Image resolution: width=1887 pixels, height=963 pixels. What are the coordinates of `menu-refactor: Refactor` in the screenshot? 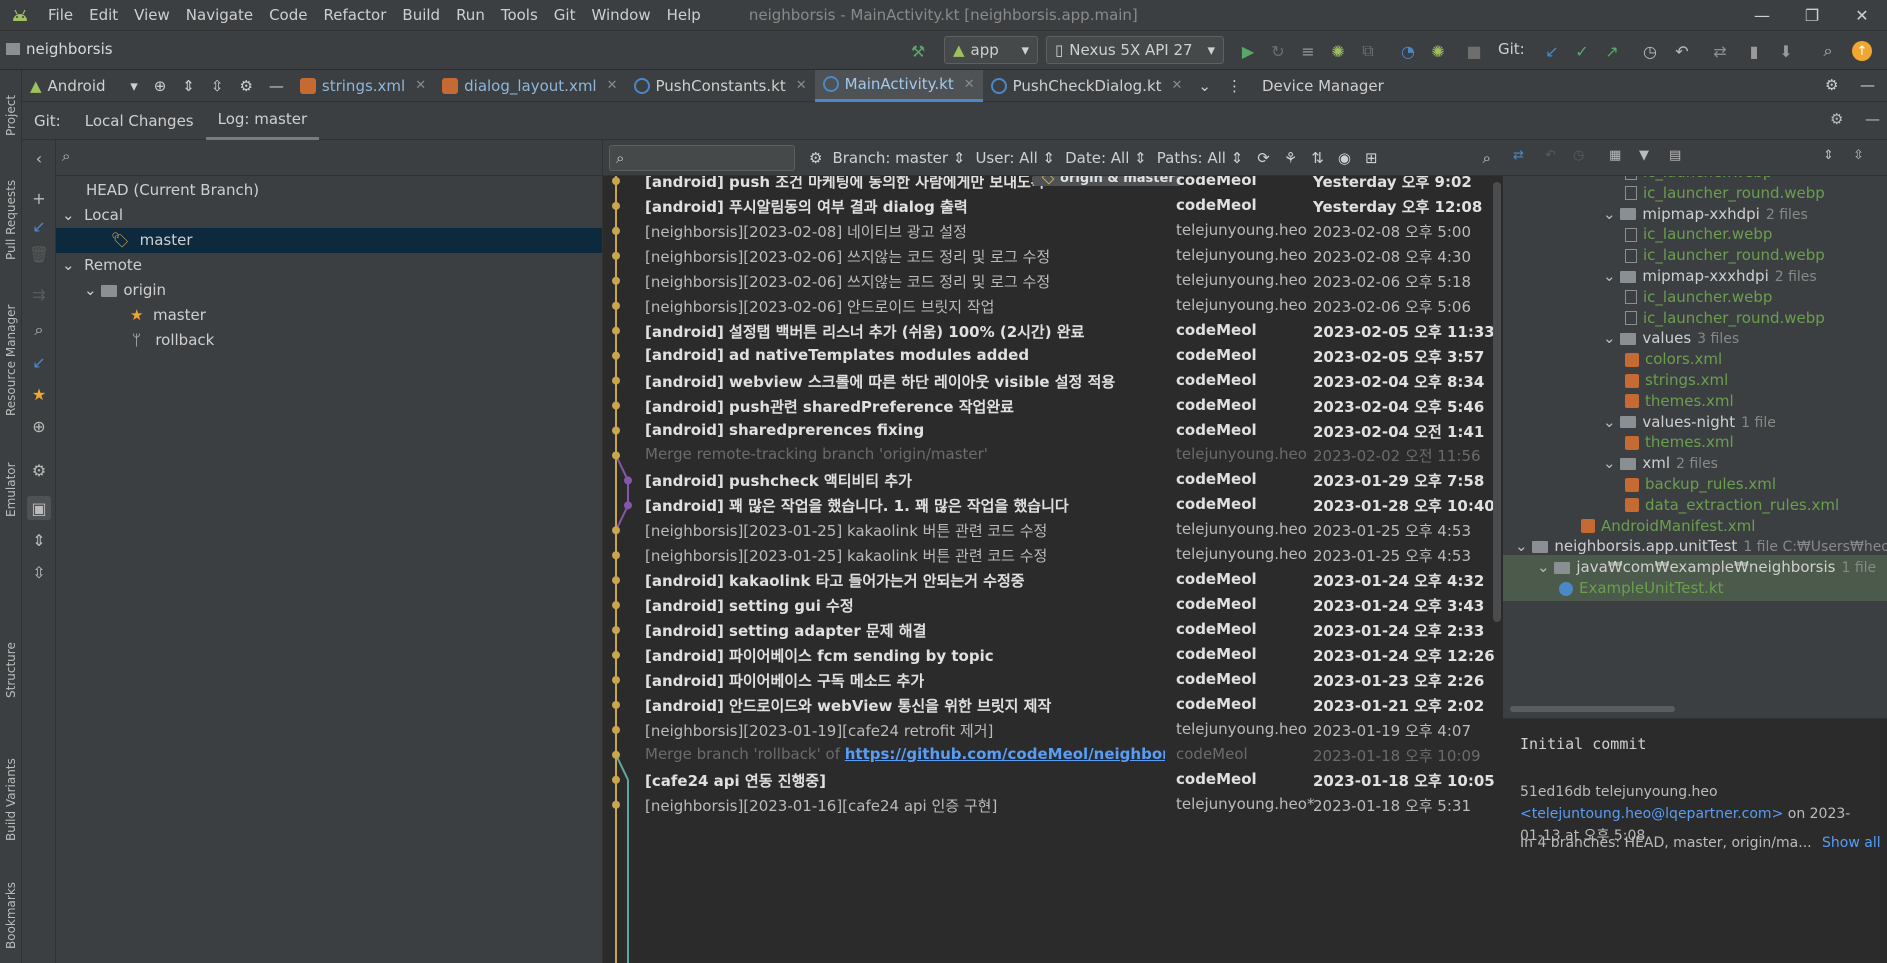 It's located at (354, 15).